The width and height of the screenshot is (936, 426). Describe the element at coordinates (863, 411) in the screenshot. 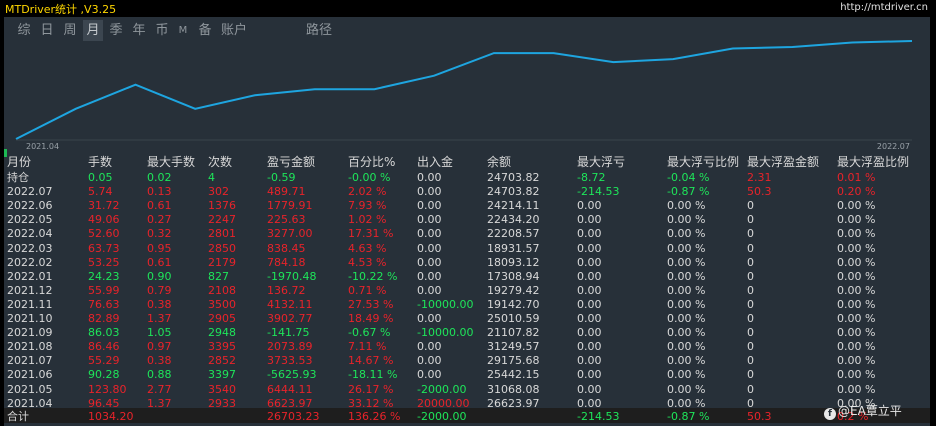

I see `watermark: f @EA覃立平` at that location.